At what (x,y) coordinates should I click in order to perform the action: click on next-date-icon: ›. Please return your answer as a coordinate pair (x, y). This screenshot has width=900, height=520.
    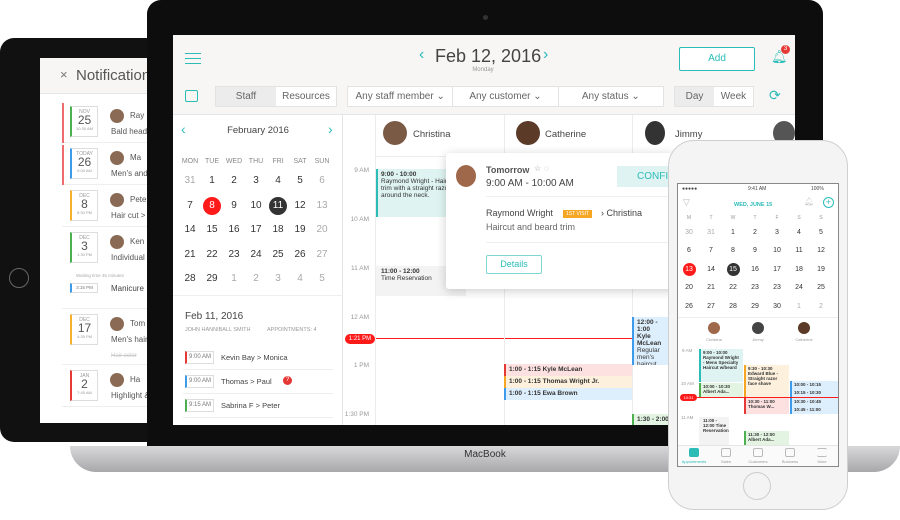
    Looking at the image, I should click on (545, 55).